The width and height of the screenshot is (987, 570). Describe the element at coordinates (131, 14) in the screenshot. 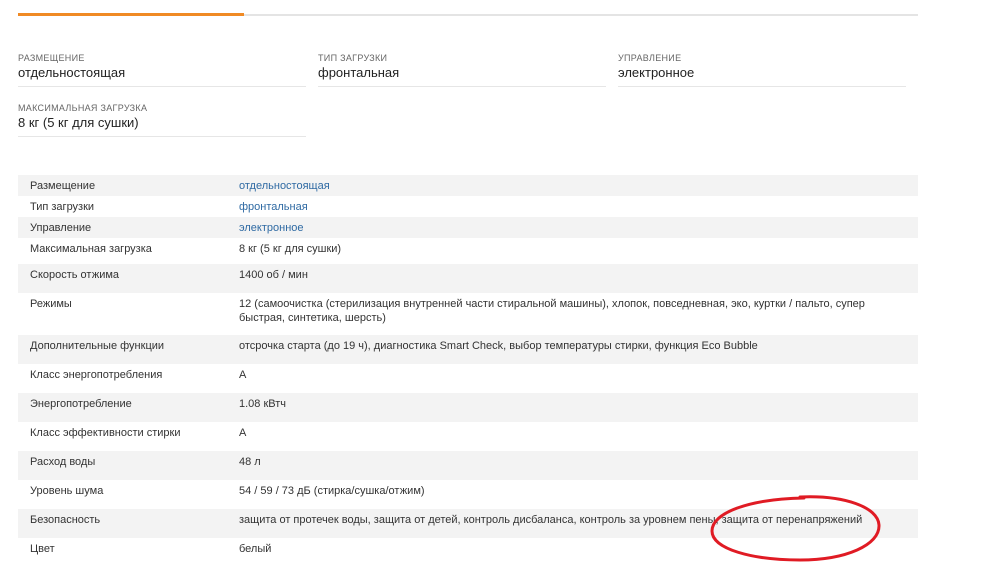

I see `tab-active-indicator` at that location.